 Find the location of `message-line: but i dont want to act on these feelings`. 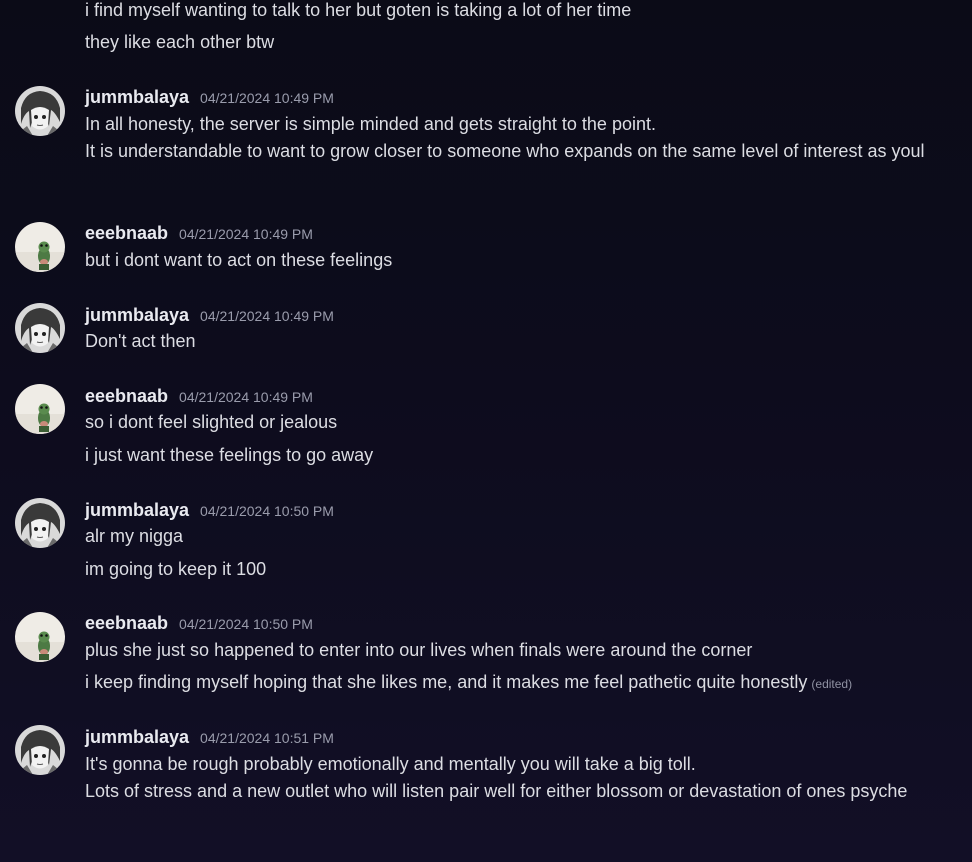

message-line: but i dont want to act on these feelings is located at coordinates (239, 260).